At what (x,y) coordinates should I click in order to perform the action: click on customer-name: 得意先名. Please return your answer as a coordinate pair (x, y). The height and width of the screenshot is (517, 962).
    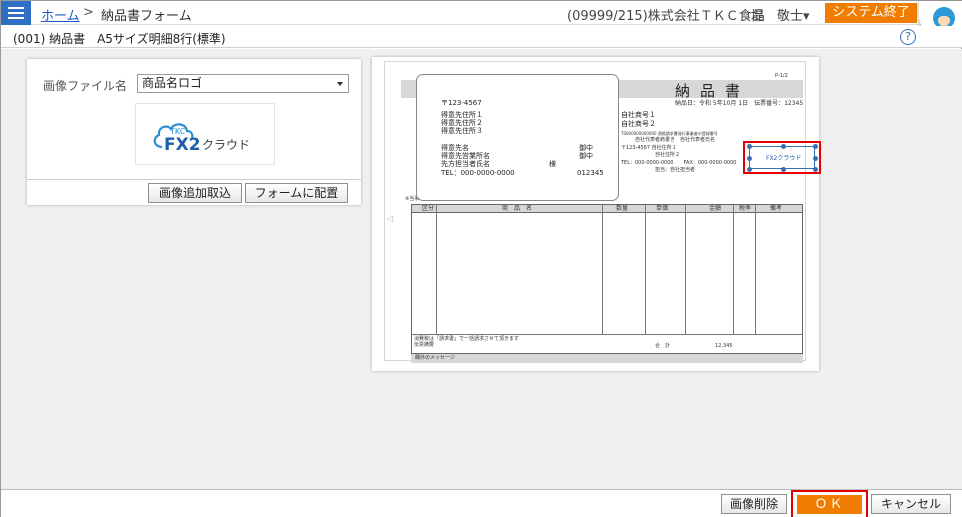
    Looking at the image, I should click on (455, 148).